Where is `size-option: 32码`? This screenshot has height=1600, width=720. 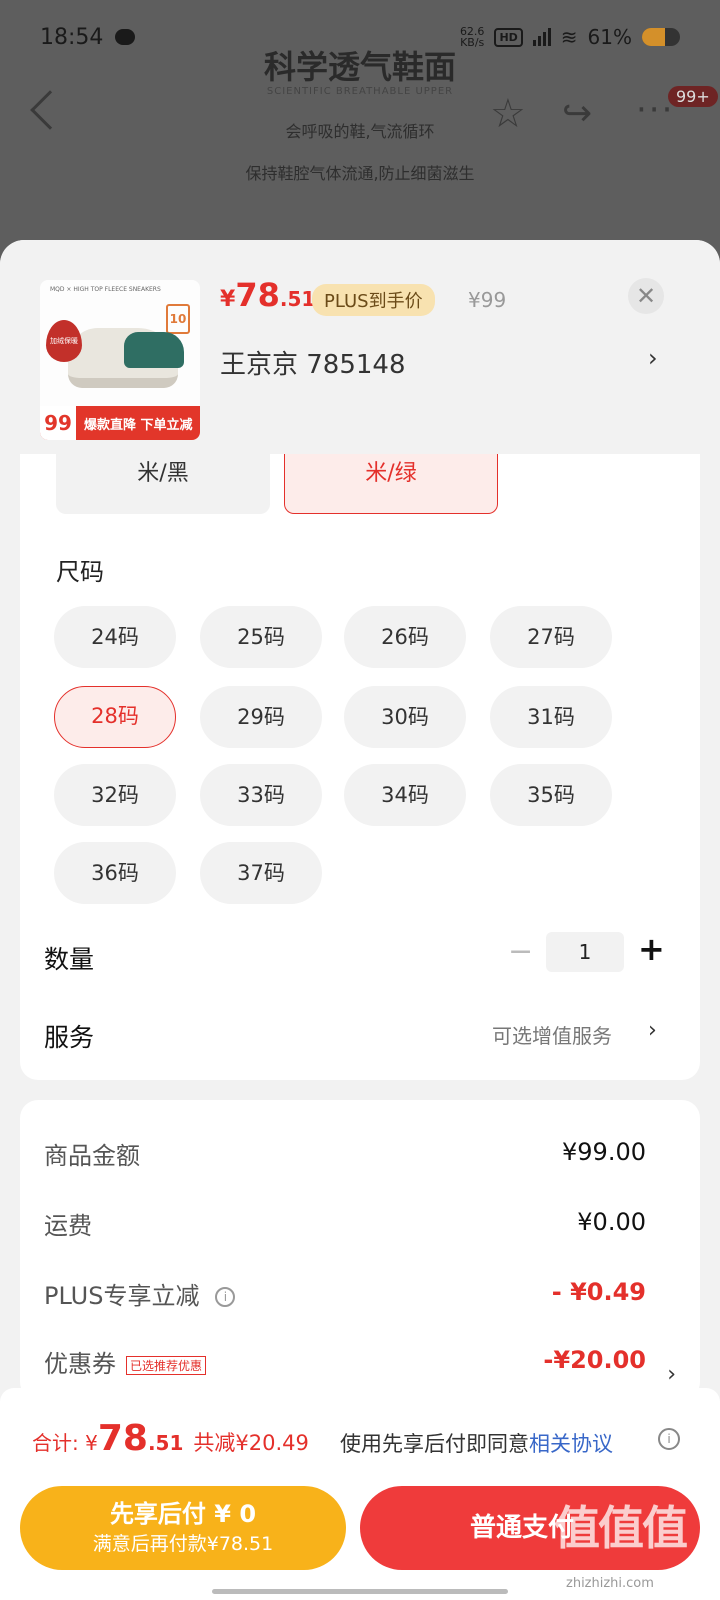
size-option: 32码 is located at coordinates (115, 795).